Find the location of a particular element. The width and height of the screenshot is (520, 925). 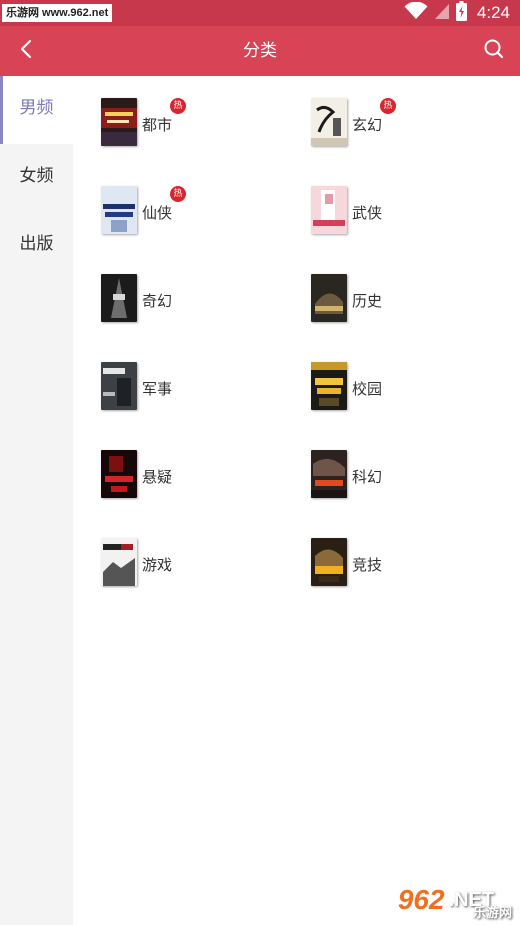

sidebar-item-male: 男频 is located at coordinates (36, 110).